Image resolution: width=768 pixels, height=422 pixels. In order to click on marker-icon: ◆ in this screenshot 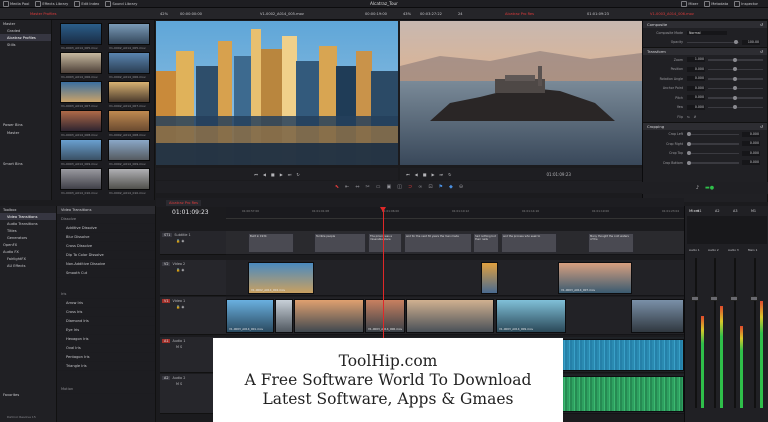, I will do `click(451, 187)`.